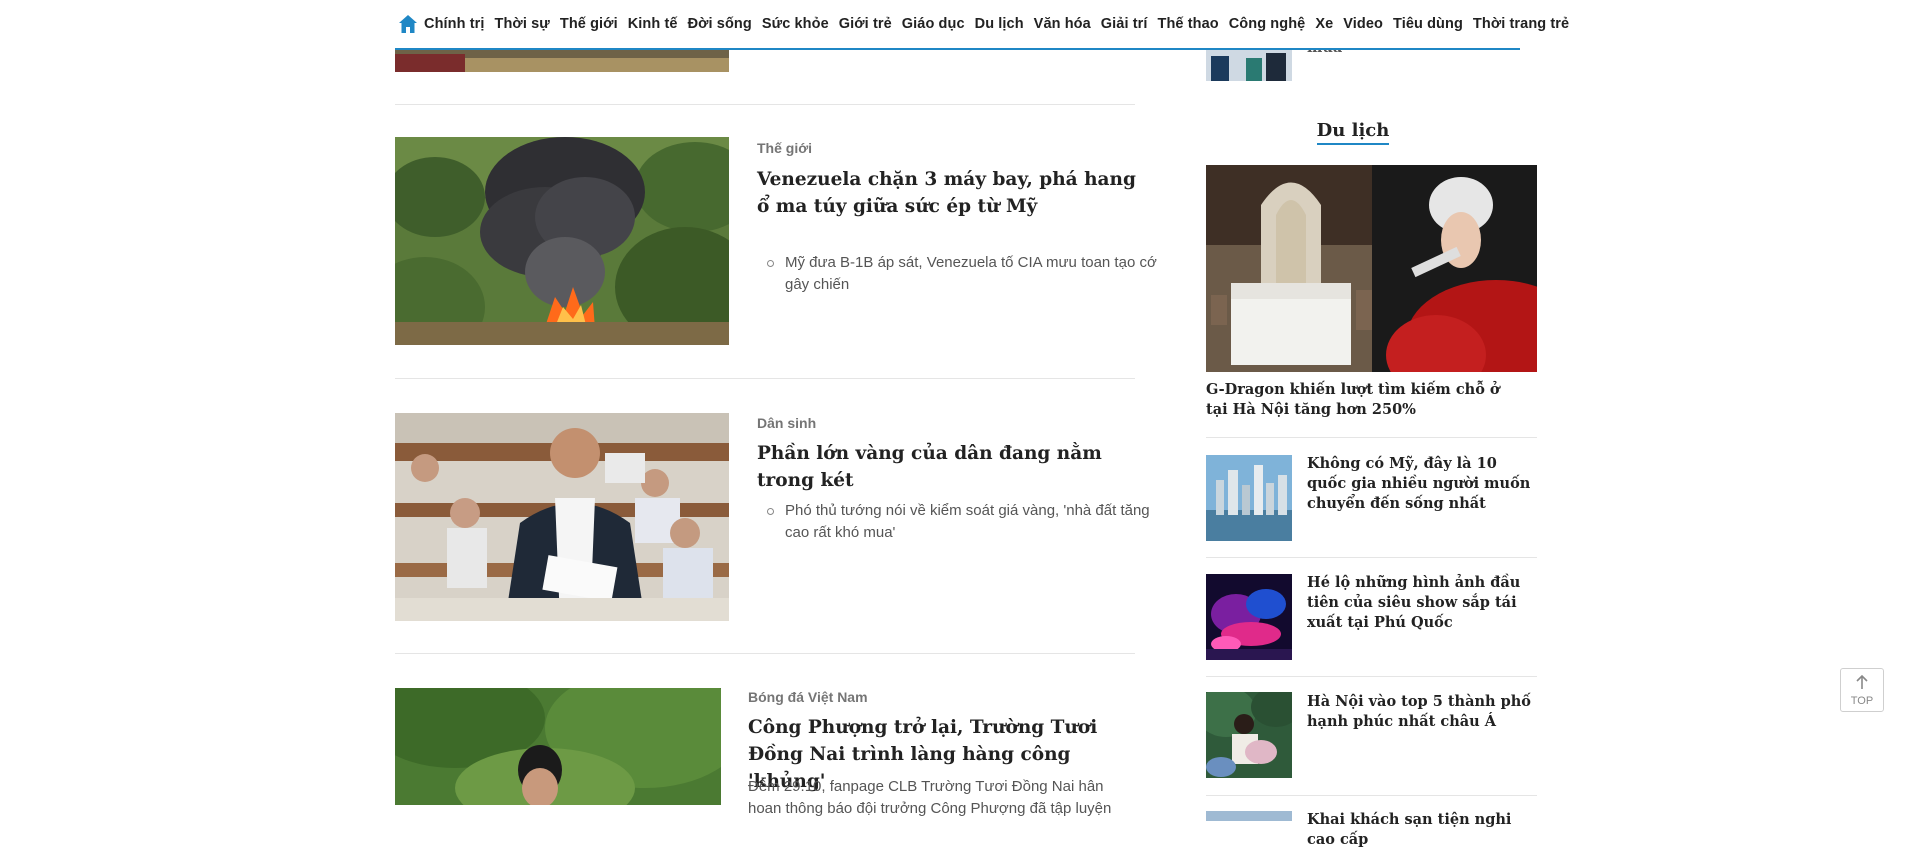 The image size is (1905, 850). Describe the element at coordinates (1363, 24) in the screenshot. I see `nav-item-video: Video` at that location.